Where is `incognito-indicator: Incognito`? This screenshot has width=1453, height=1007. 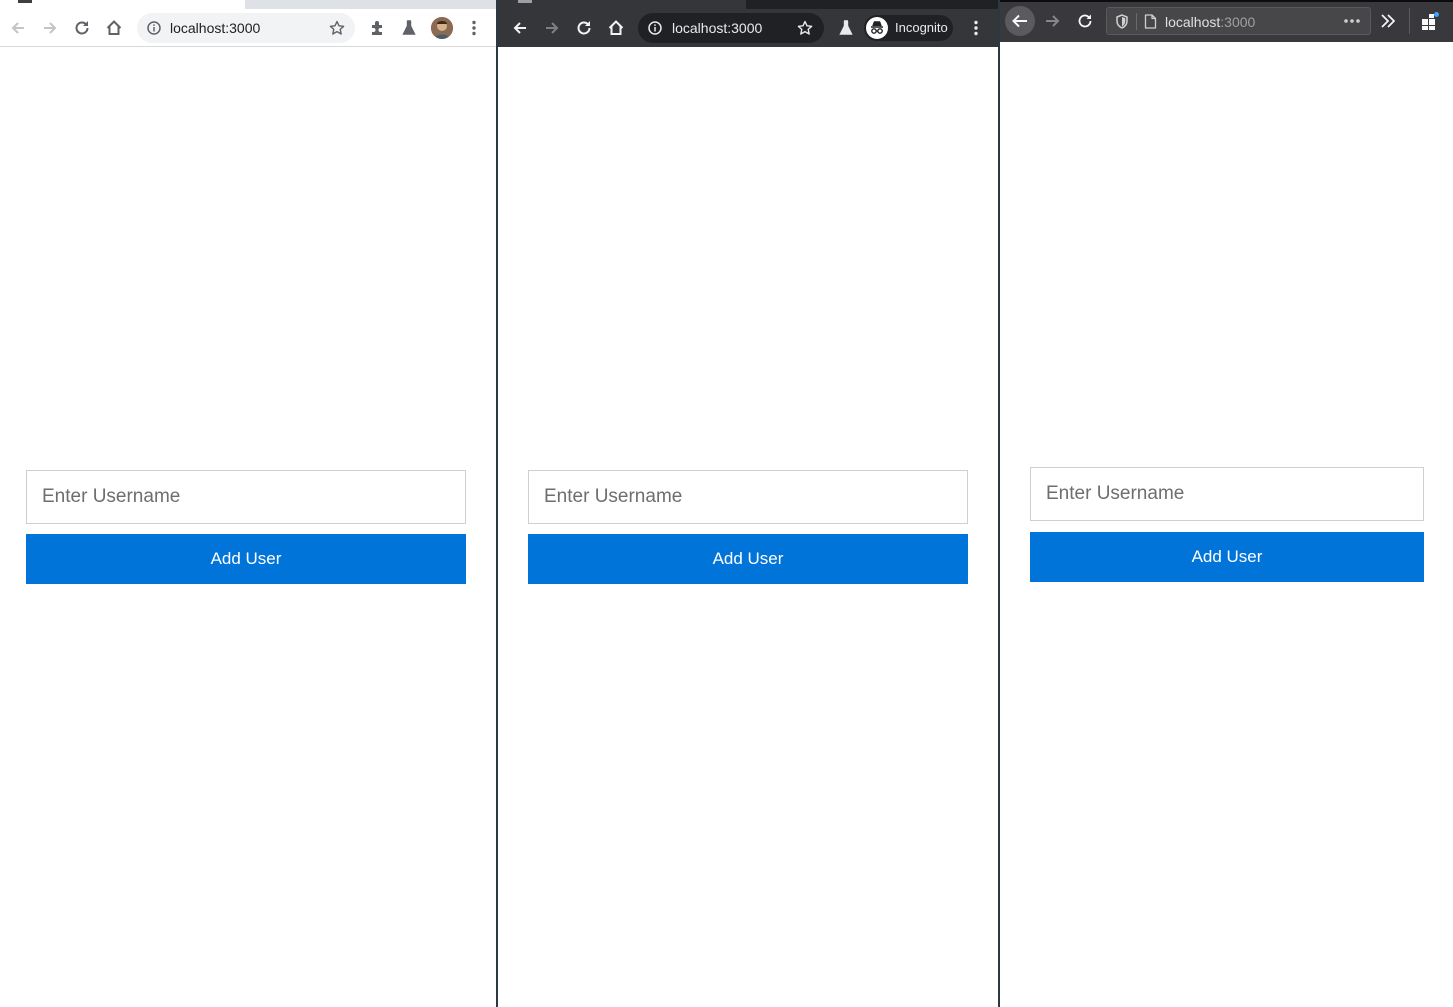 incognito-indicator: Incognito is located at coordinates (908, 28).